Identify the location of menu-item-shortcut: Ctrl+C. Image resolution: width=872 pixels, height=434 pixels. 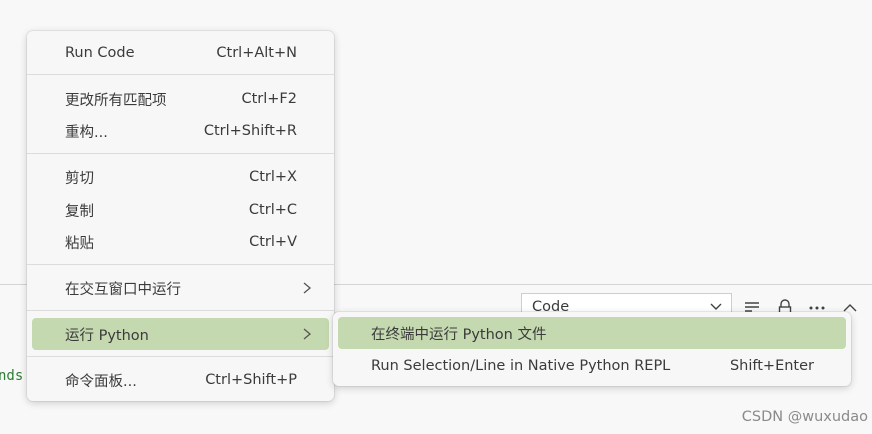
(272, 210).